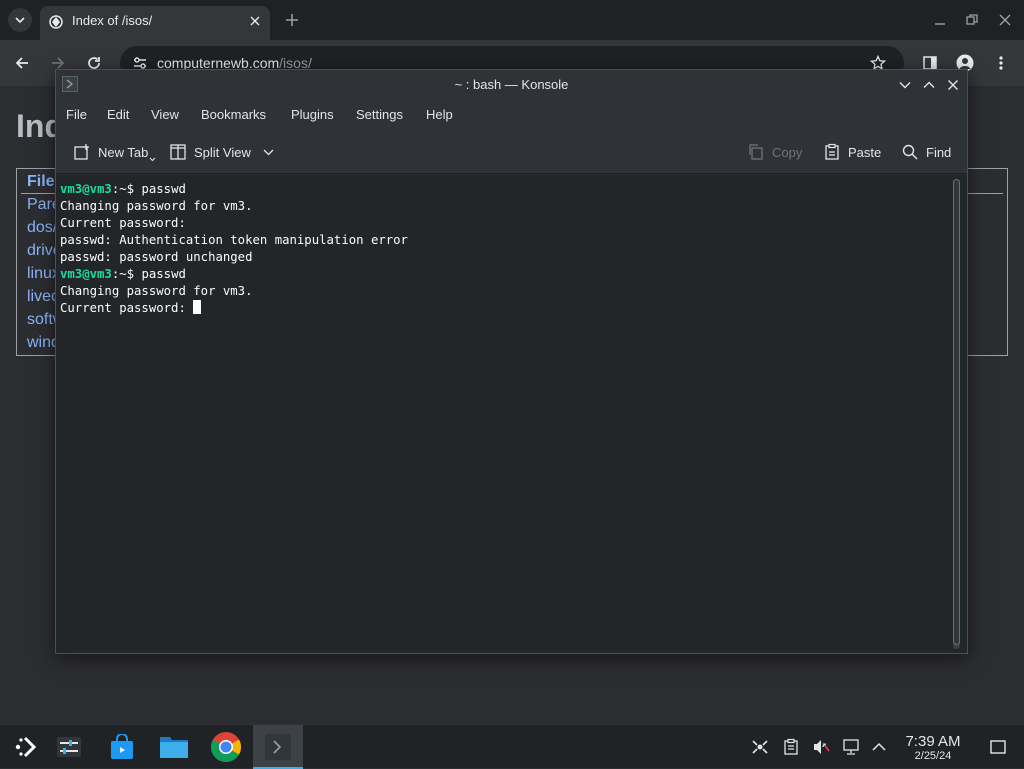  I want to click on application-launcher-button, so click(25, 747).